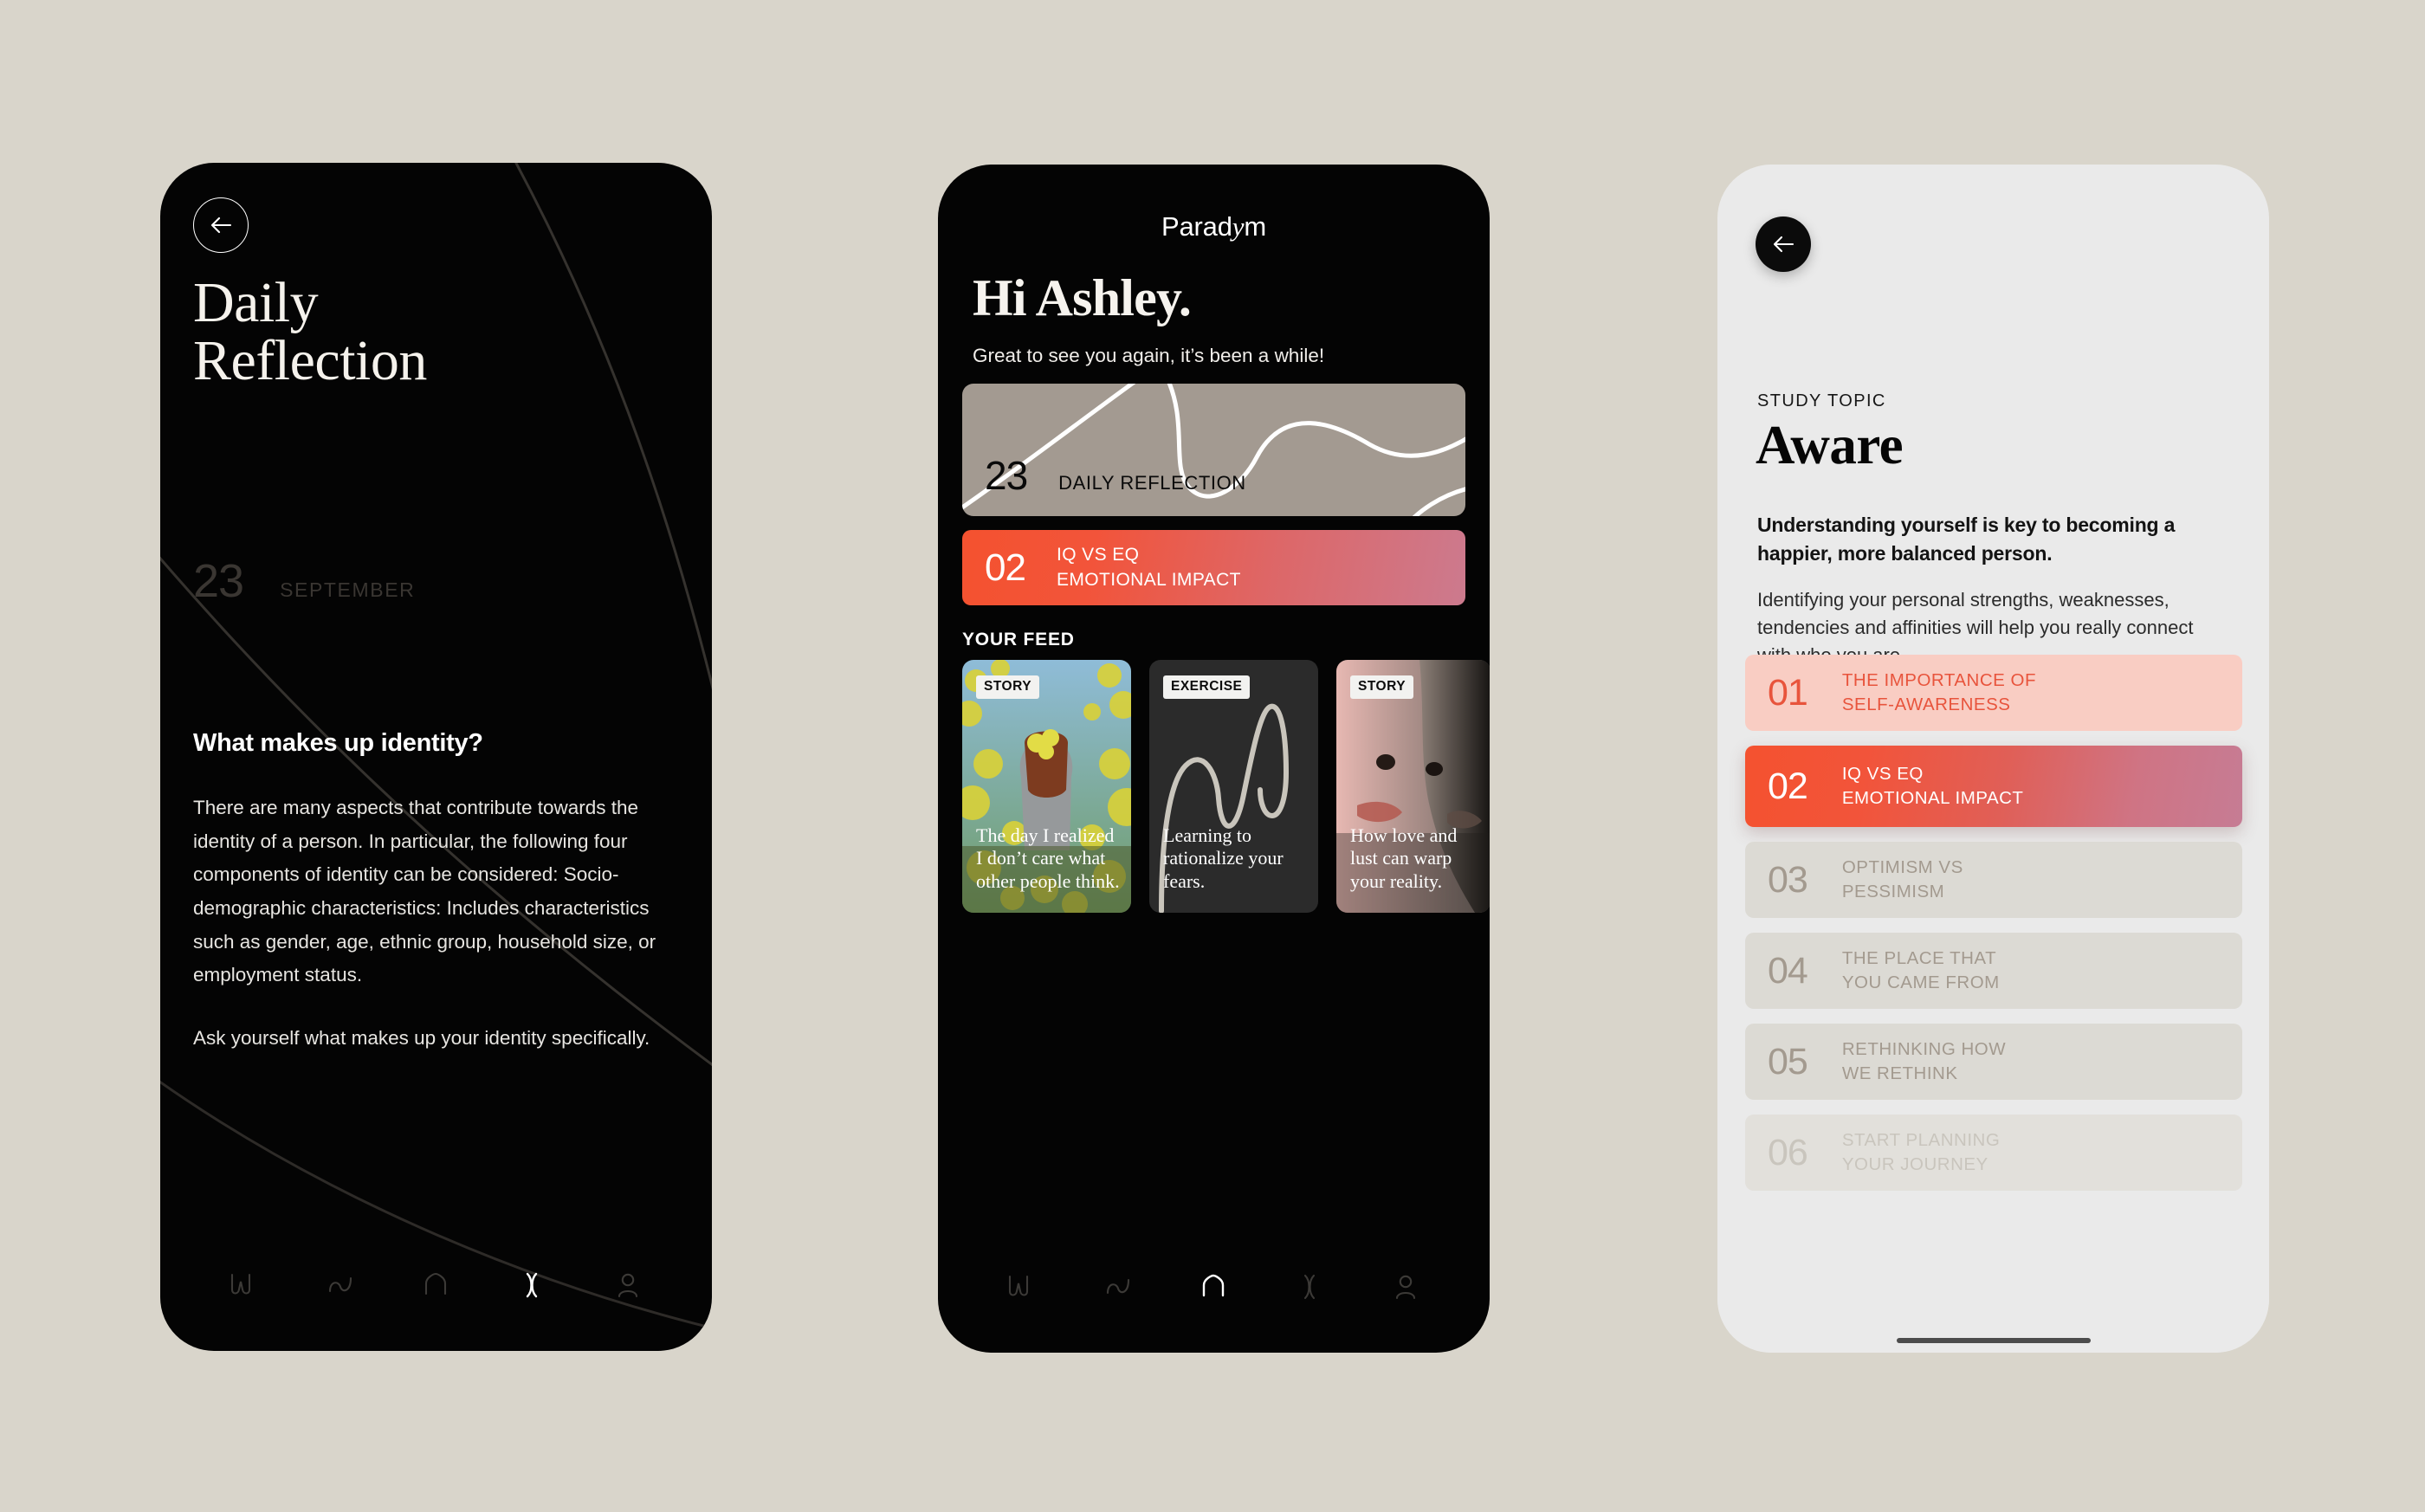 Image resolution: width=2425 pixels, height=1512 pixels. I want to click on topic-title: START PLANNING YOUR JOURNEY, so click(1921, 1152).